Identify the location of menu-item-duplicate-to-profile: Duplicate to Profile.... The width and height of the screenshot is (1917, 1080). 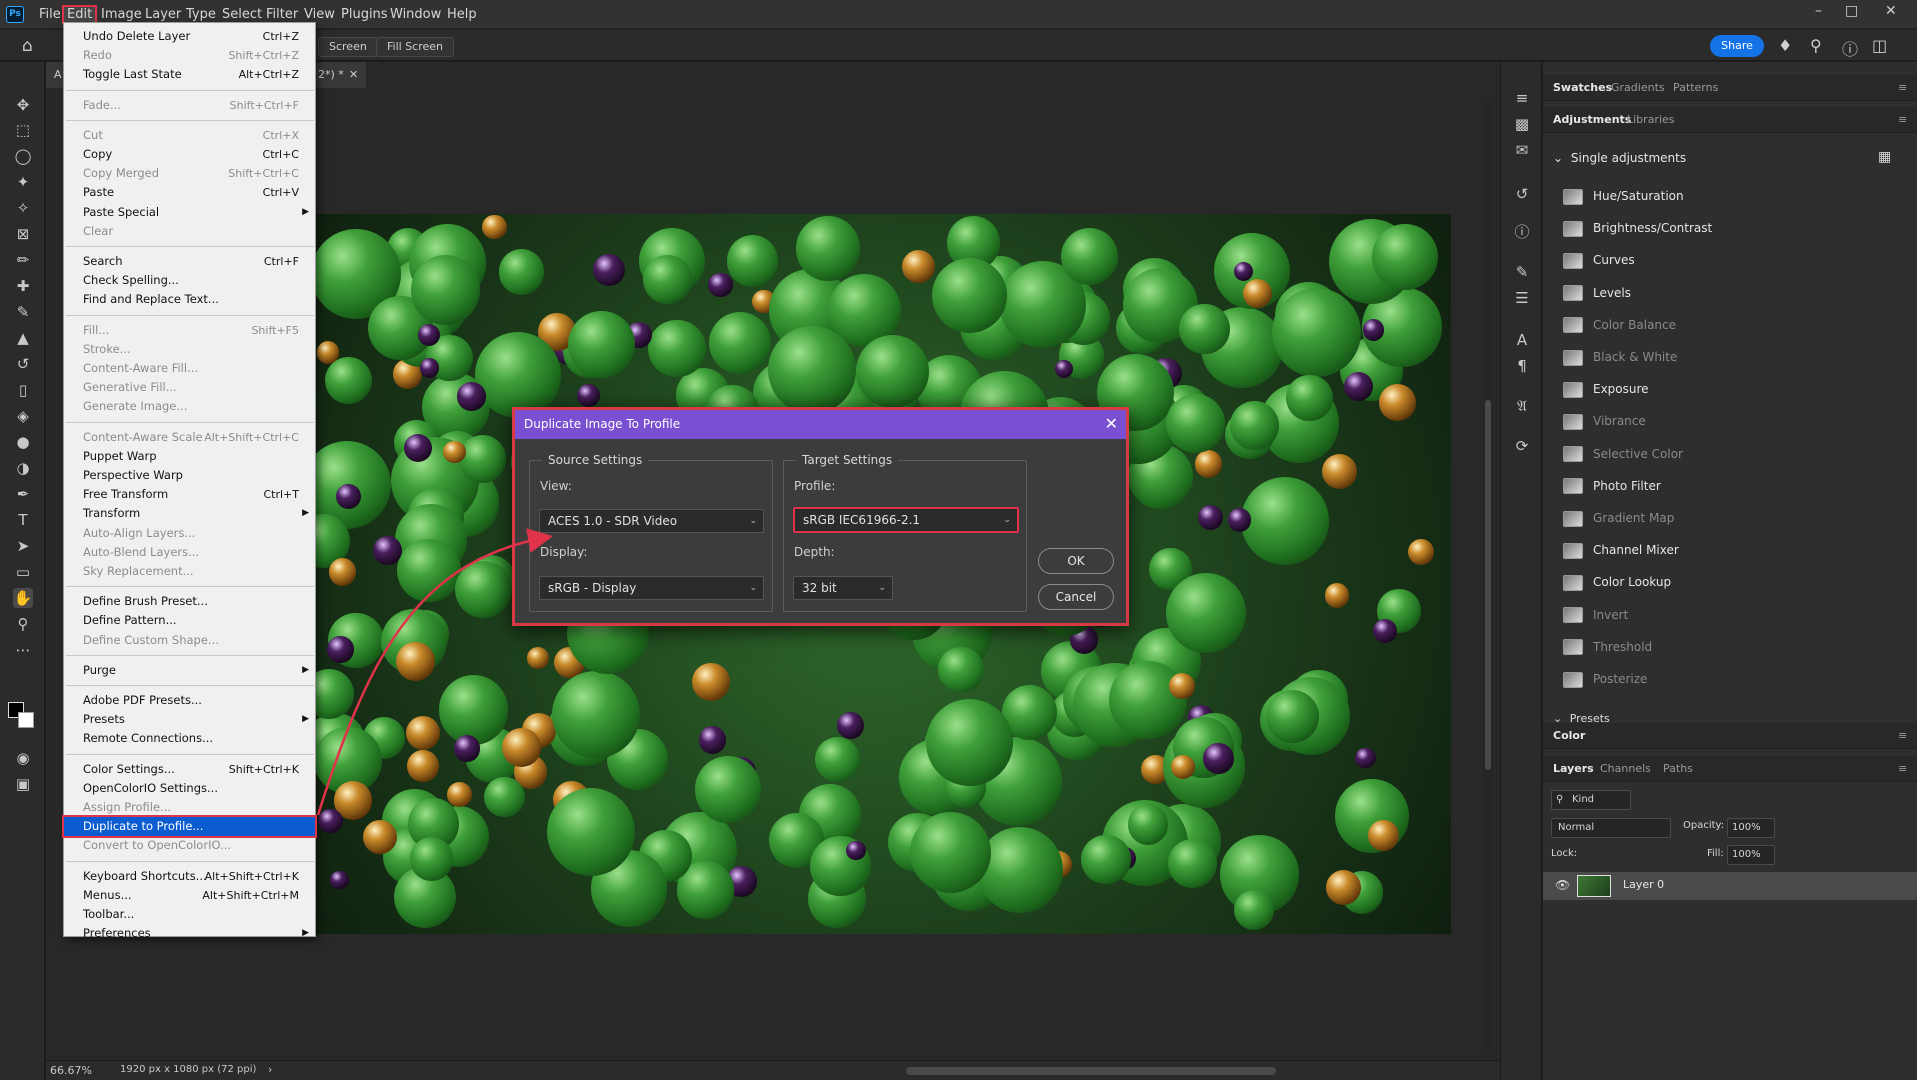
(189, 827).